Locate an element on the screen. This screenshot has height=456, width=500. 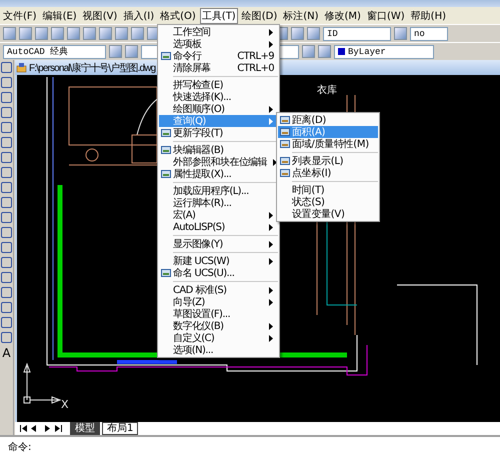
menu-item: 编辑(E) is located at coordinates (59, 16).